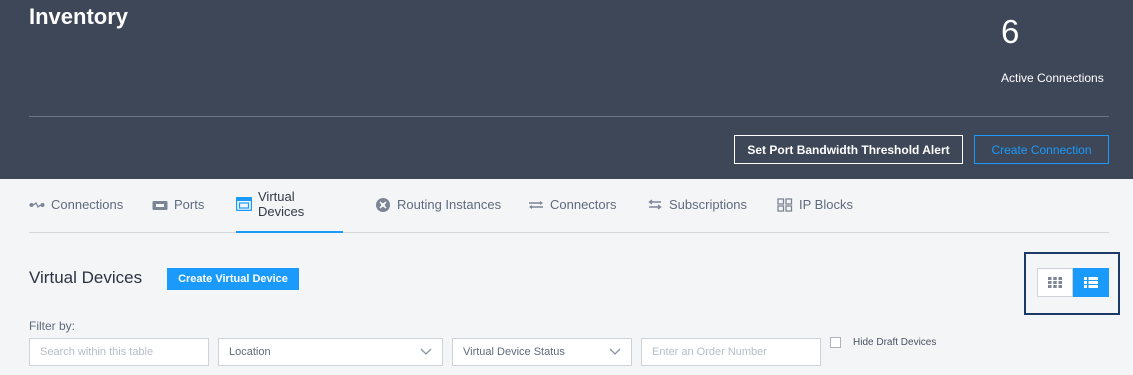 This screenshot has height=375, width=1133. What do you see at coordinates (281, 203) in the screenshot?
I see `tab-label: Virtual Devices` at bounding box center [281, 203].